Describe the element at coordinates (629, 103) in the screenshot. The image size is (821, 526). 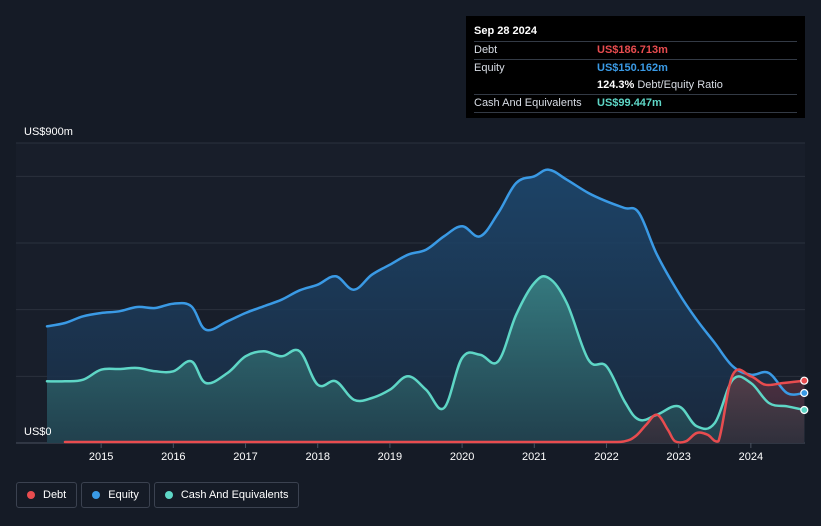
I see `tooltip-cash-value: US$99.447m` at that location.